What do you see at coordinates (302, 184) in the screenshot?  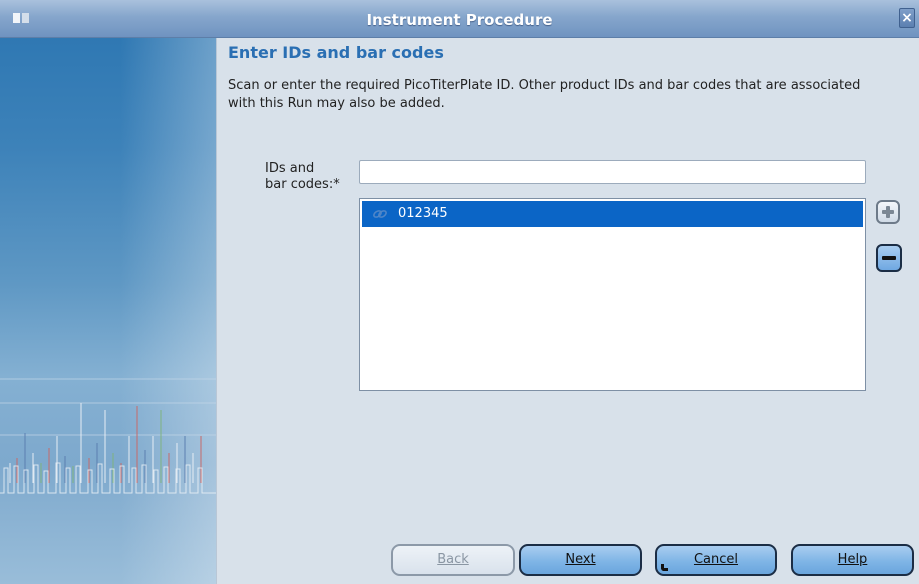 I see `ids-field-label-line2: bar codes:*` at bounding box center [302, 184].